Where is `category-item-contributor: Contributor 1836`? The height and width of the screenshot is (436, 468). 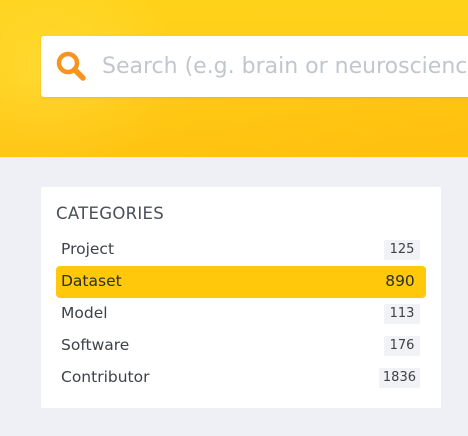 category-item-contributor: Contributor 1836 is located at coordinates (241, 378).